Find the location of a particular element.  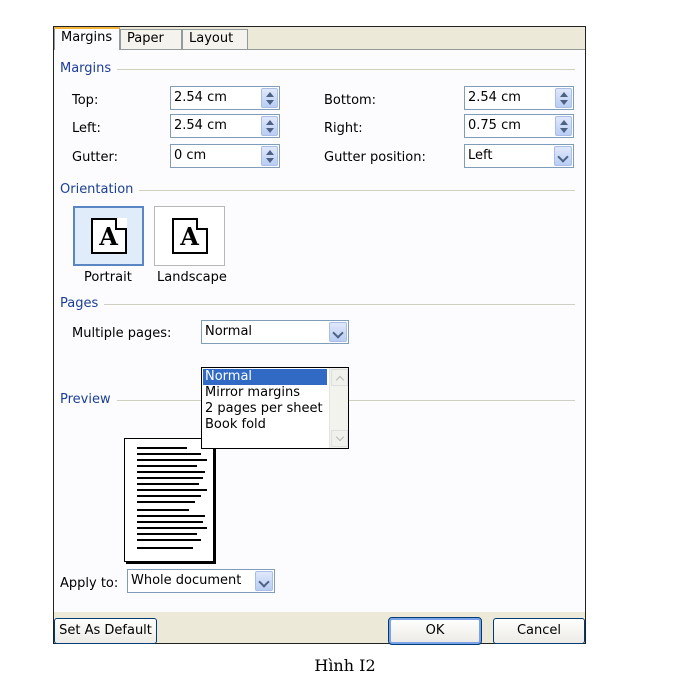

section-title-preview: Preview is located at coordinates (88, 399).